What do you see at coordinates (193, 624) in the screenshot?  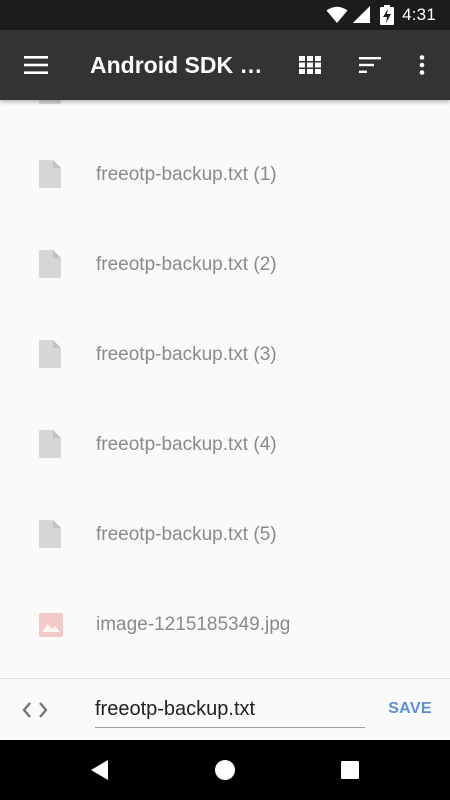 I see `file-name: image-1215185349.jpg` at bounding box center [193, 624].